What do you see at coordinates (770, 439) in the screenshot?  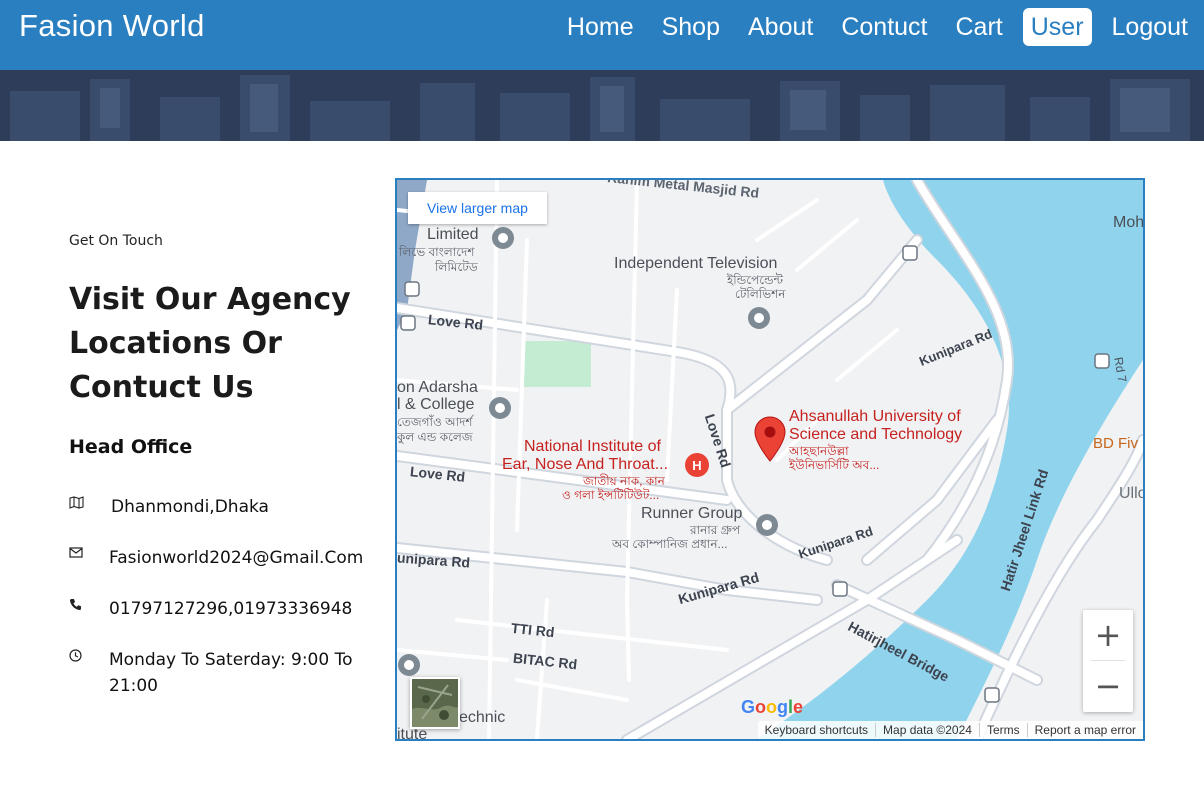 I see `location-pin-icon` at bounding box center [770, 439].